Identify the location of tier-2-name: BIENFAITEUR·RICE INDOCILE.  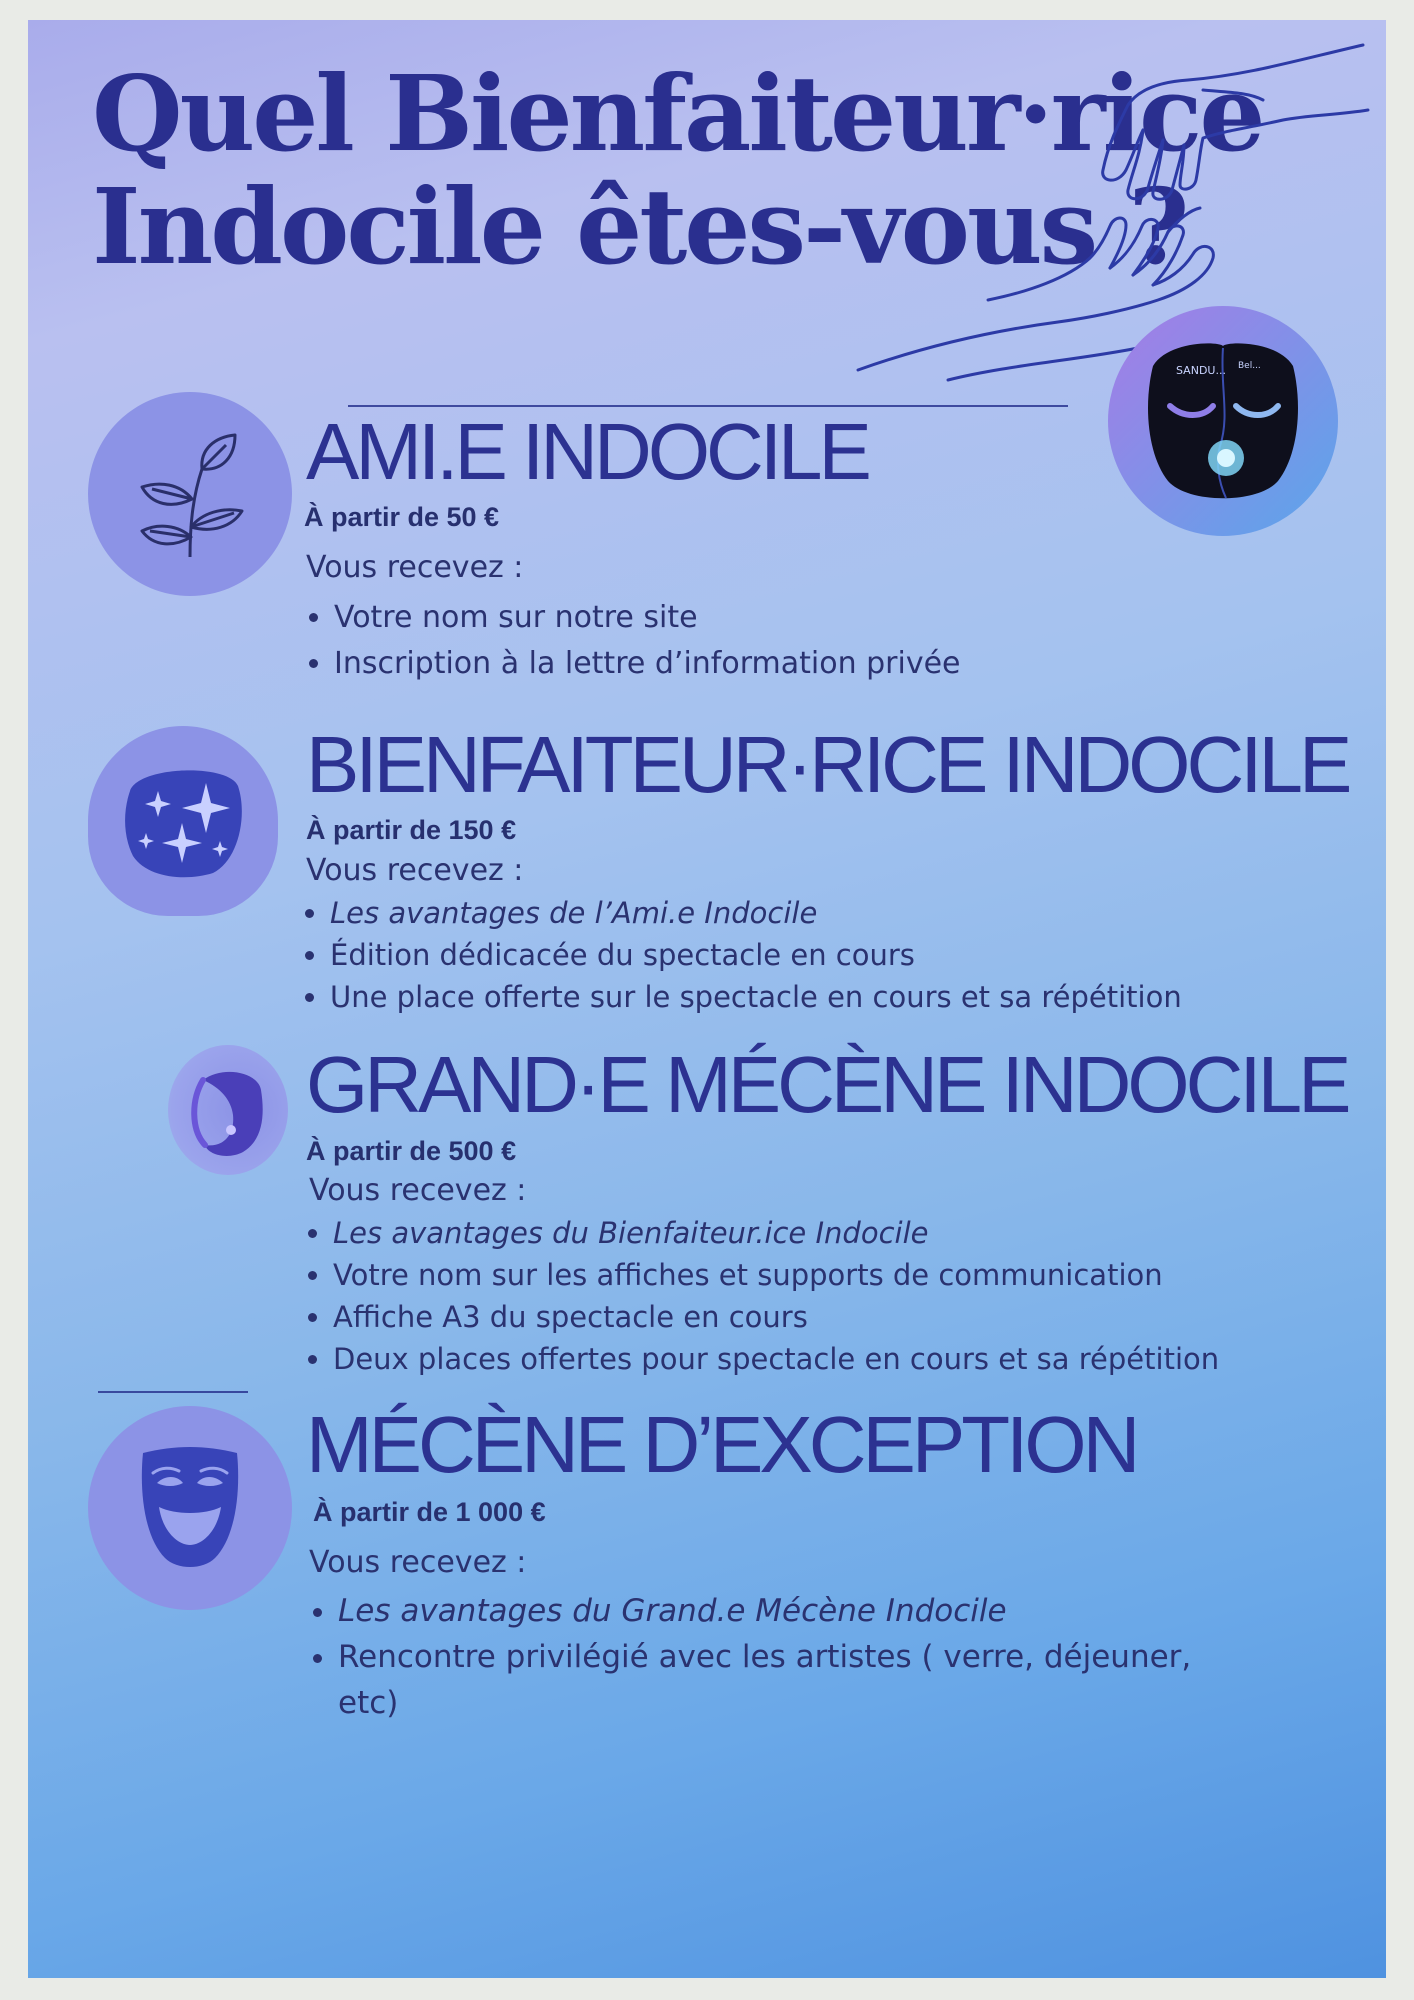
(829, 764).